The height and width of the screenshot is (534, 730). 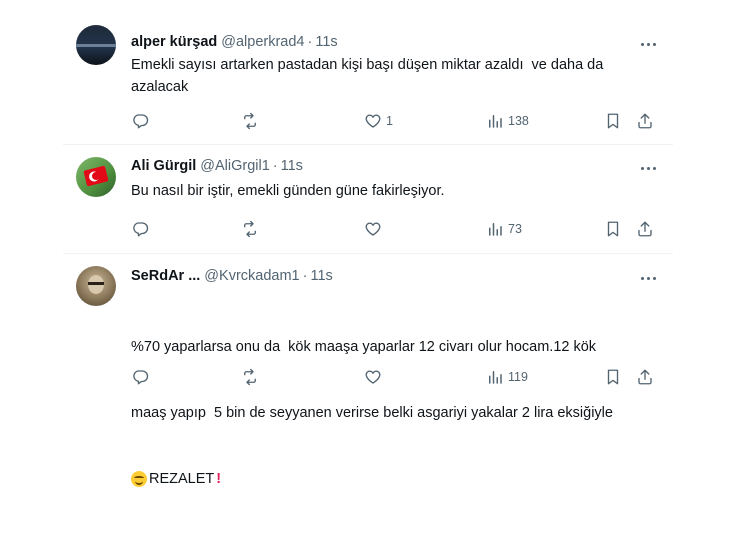 I want to click on tweet-text-emphasis: REZALET, so click(x=182, y=479).